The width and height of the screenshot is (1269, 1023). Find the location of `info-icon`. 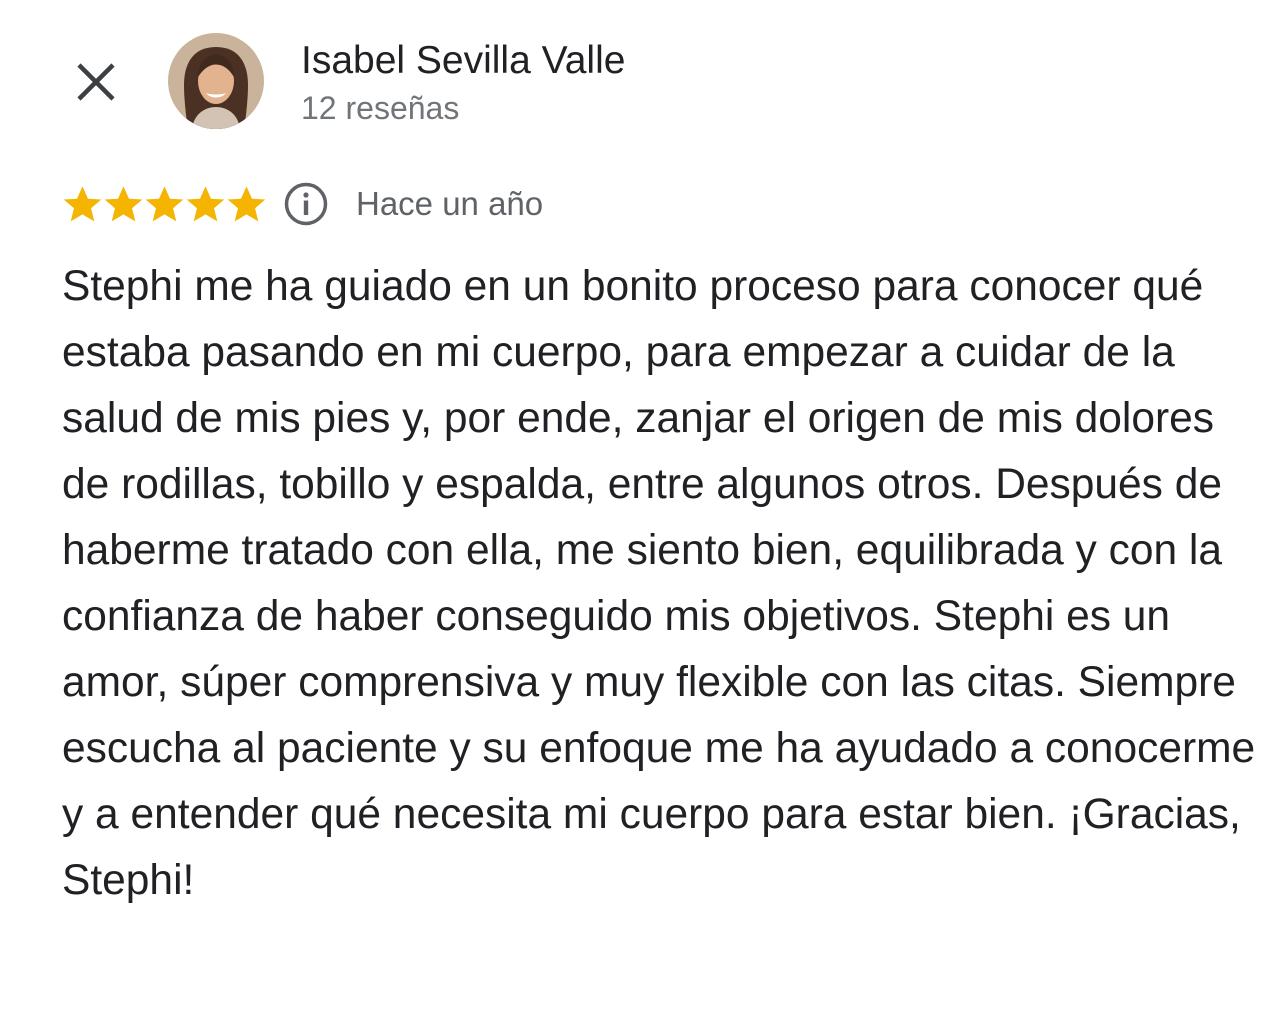

info-icon is located at coordinates (306, 204).